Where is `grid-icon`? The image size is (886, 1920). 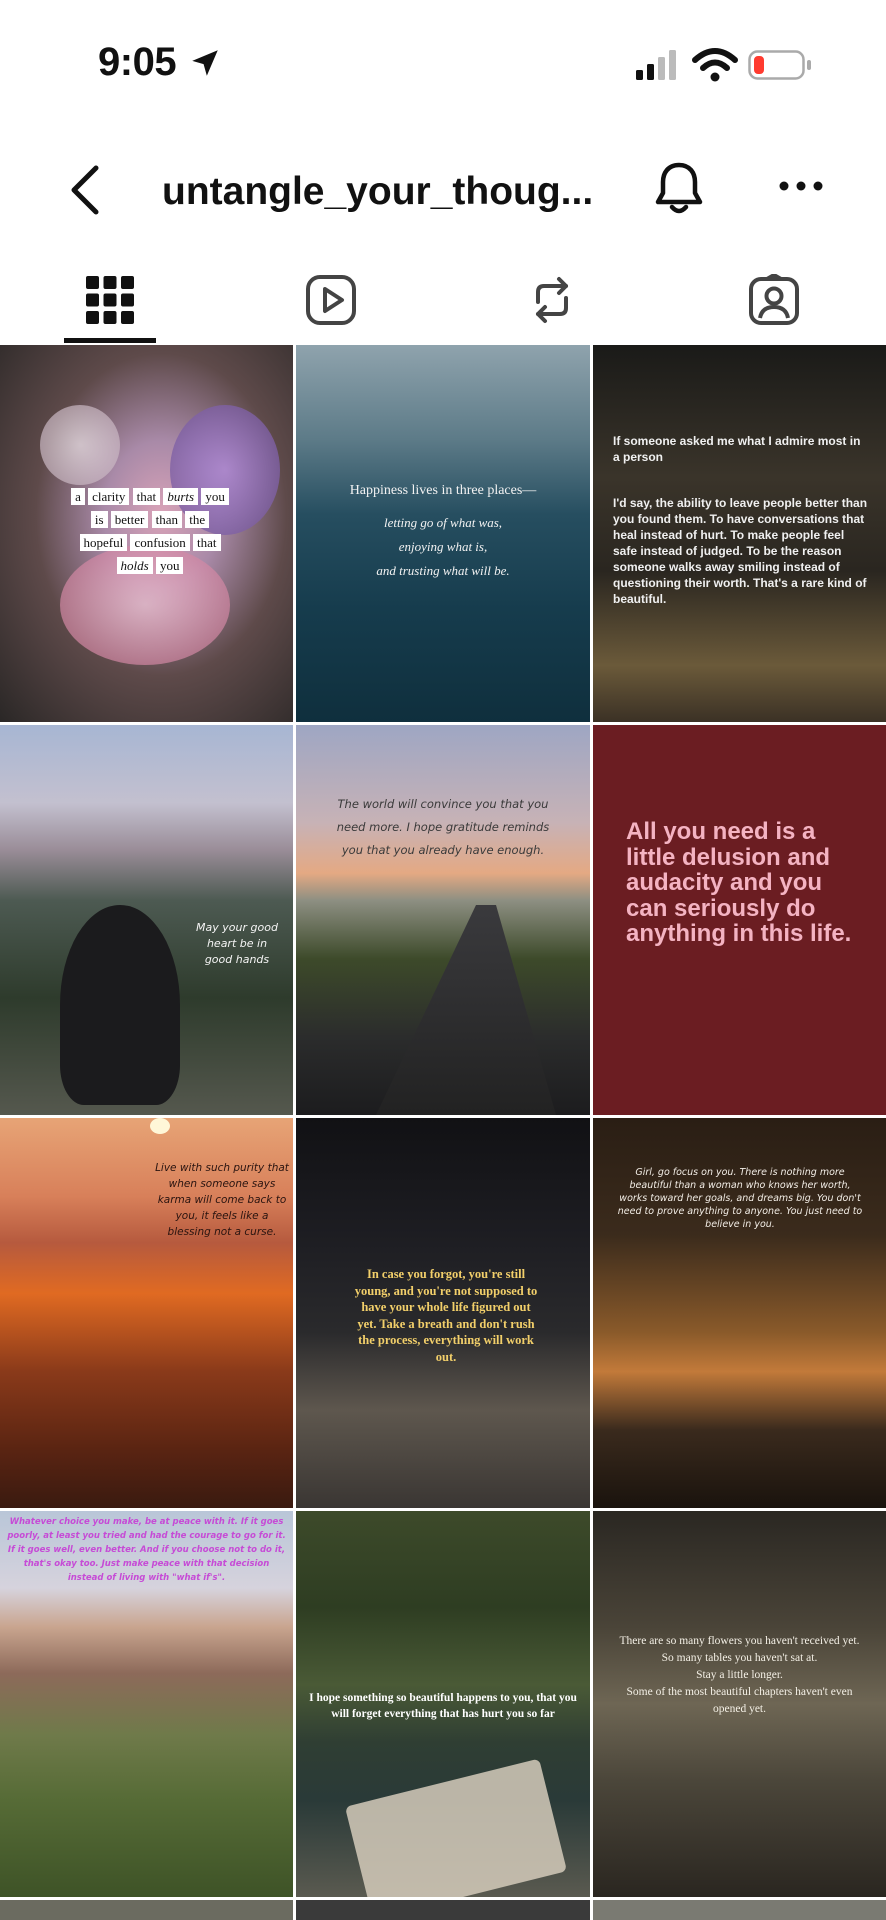 grid-icon is located at coordinates (110, 300).